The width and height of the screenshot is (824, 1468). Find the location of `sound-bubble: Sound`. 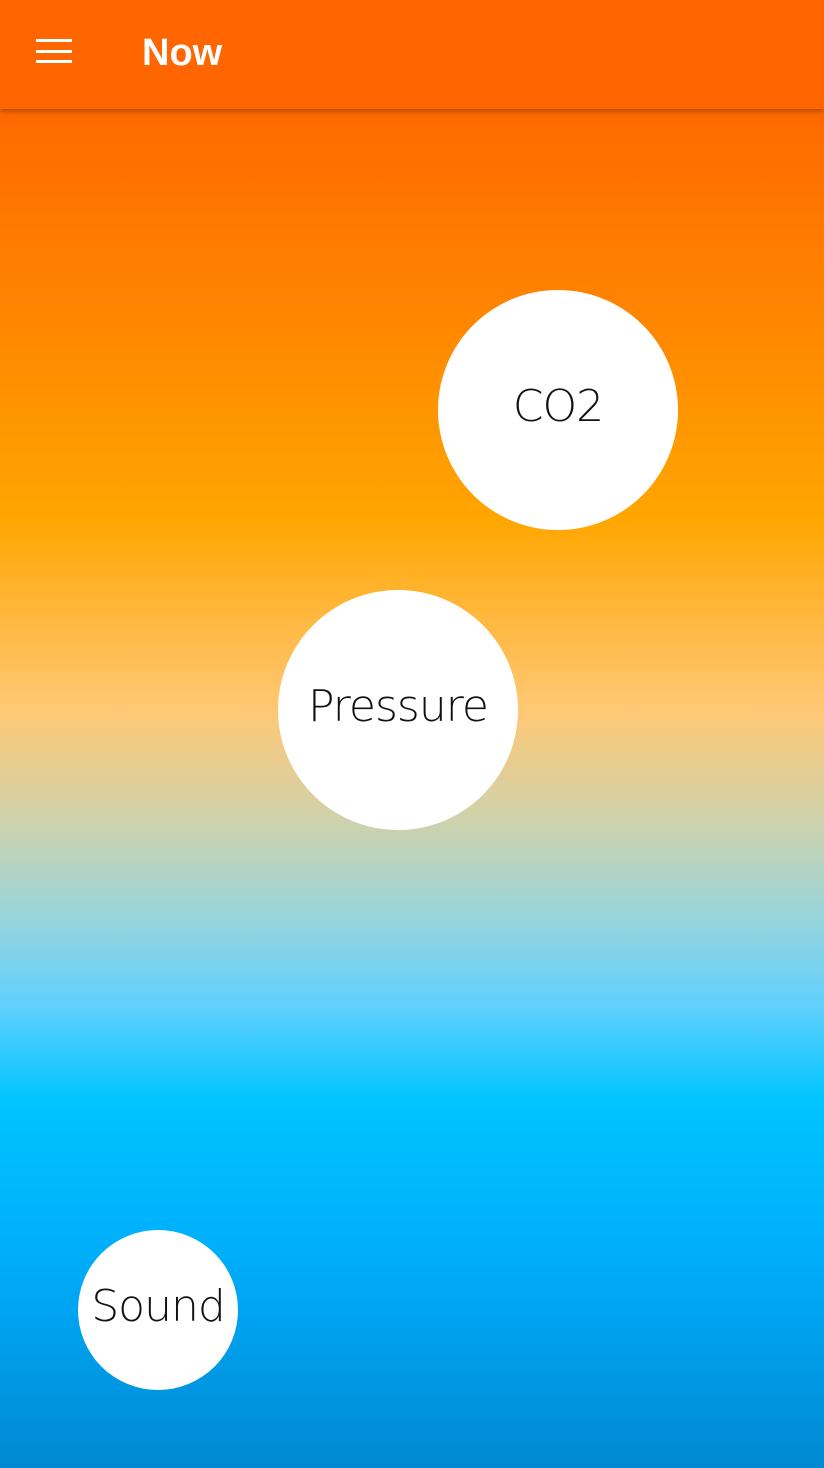

sound-bubble: Sound is located at coordinates (158, 1310).